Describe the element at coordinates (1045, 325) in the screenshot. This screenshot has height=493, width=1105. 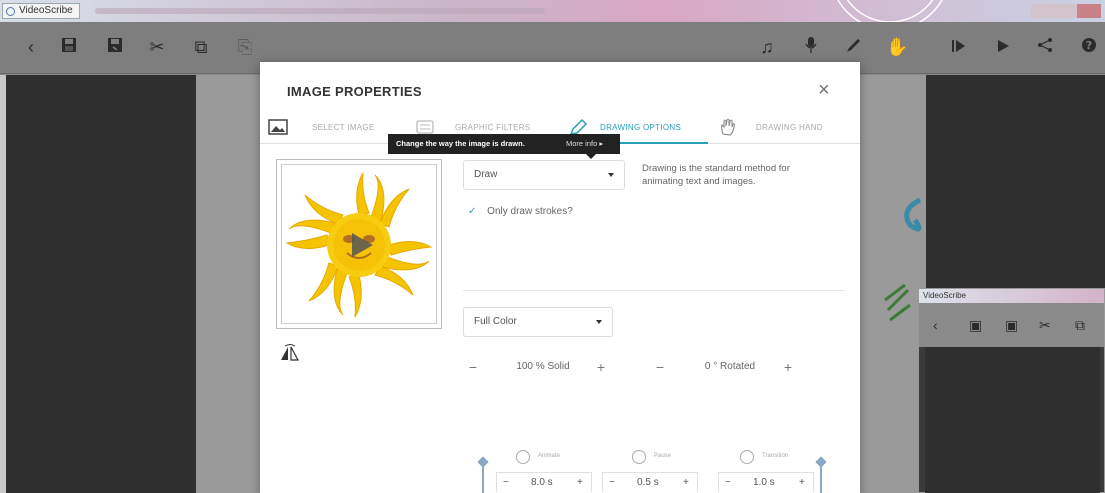
I see `mini-cut-icon: ✂` at that location.